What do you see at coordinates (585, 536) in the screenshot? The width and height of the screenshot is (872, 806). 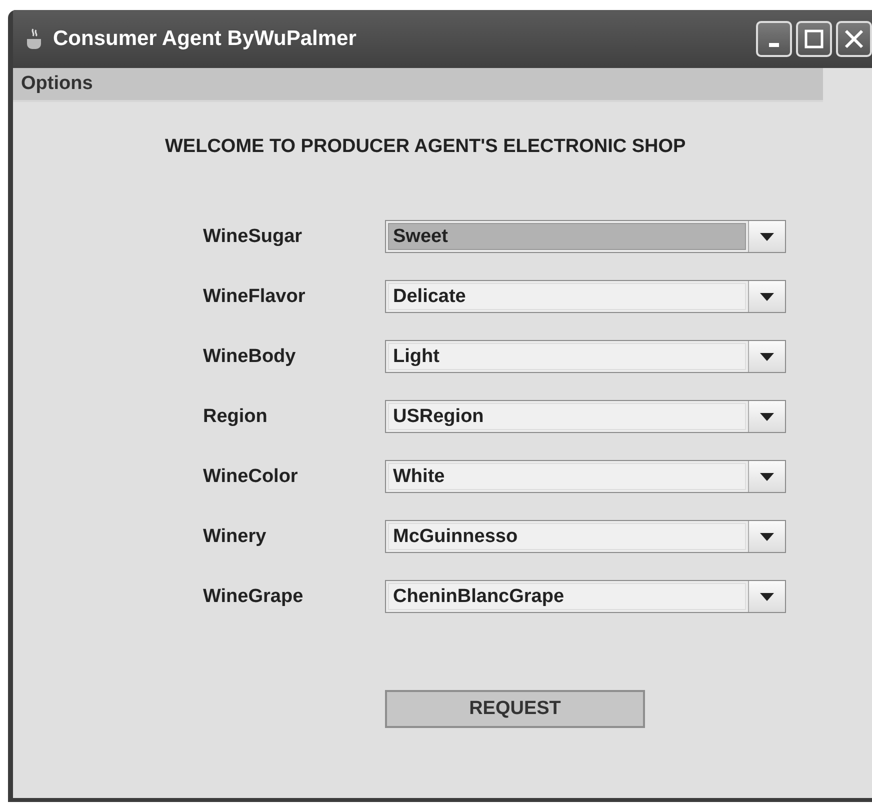 I see `dropdown: McGuinnesso` at bounding box center [585, 536].